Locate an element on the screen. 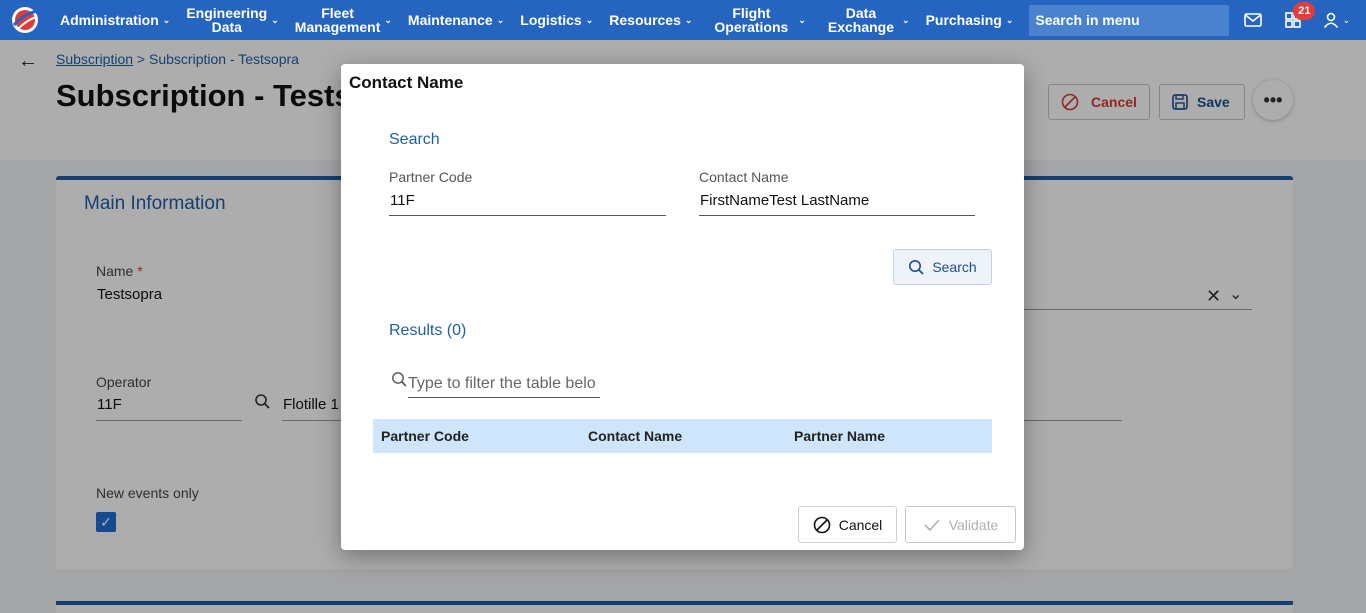  nav-logistics: Logistics ⌄ is located at coordinates (556, 20).